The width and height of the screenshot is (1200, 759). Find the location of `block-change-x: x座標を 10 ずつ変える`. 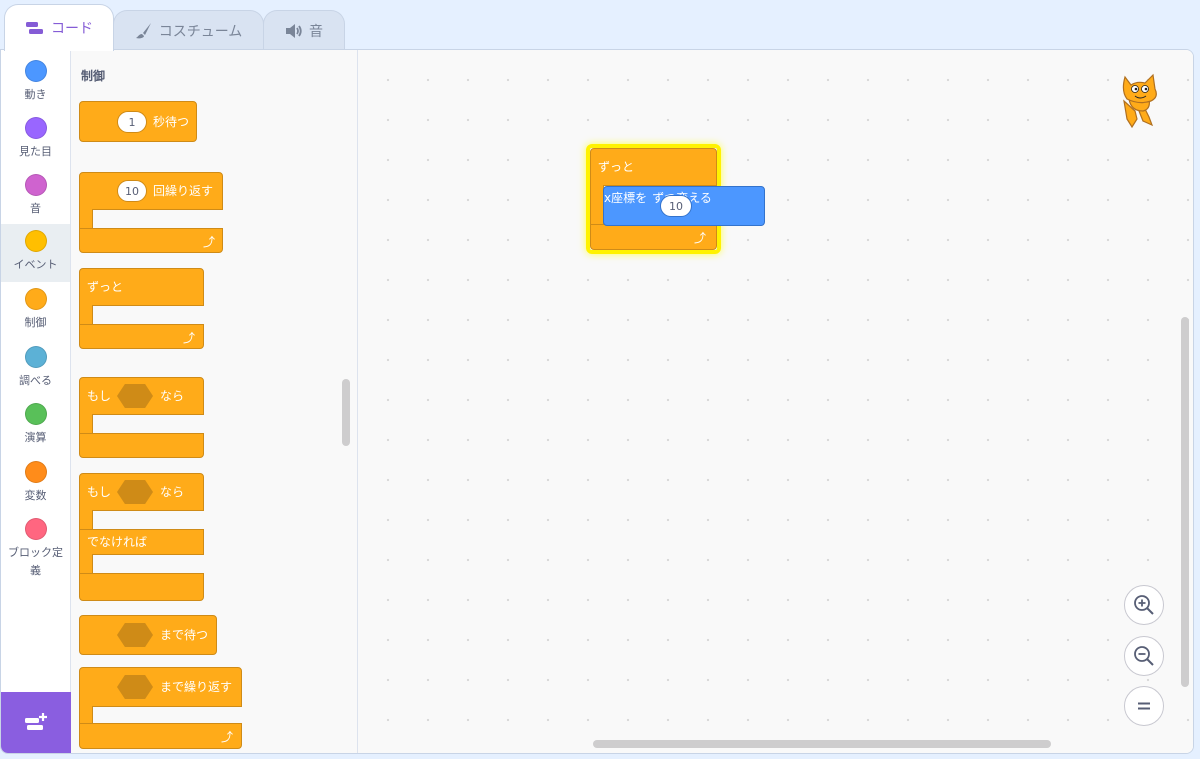

block-change-x: x座標を 10 ずつ変える is located at coordinates (684, 206).